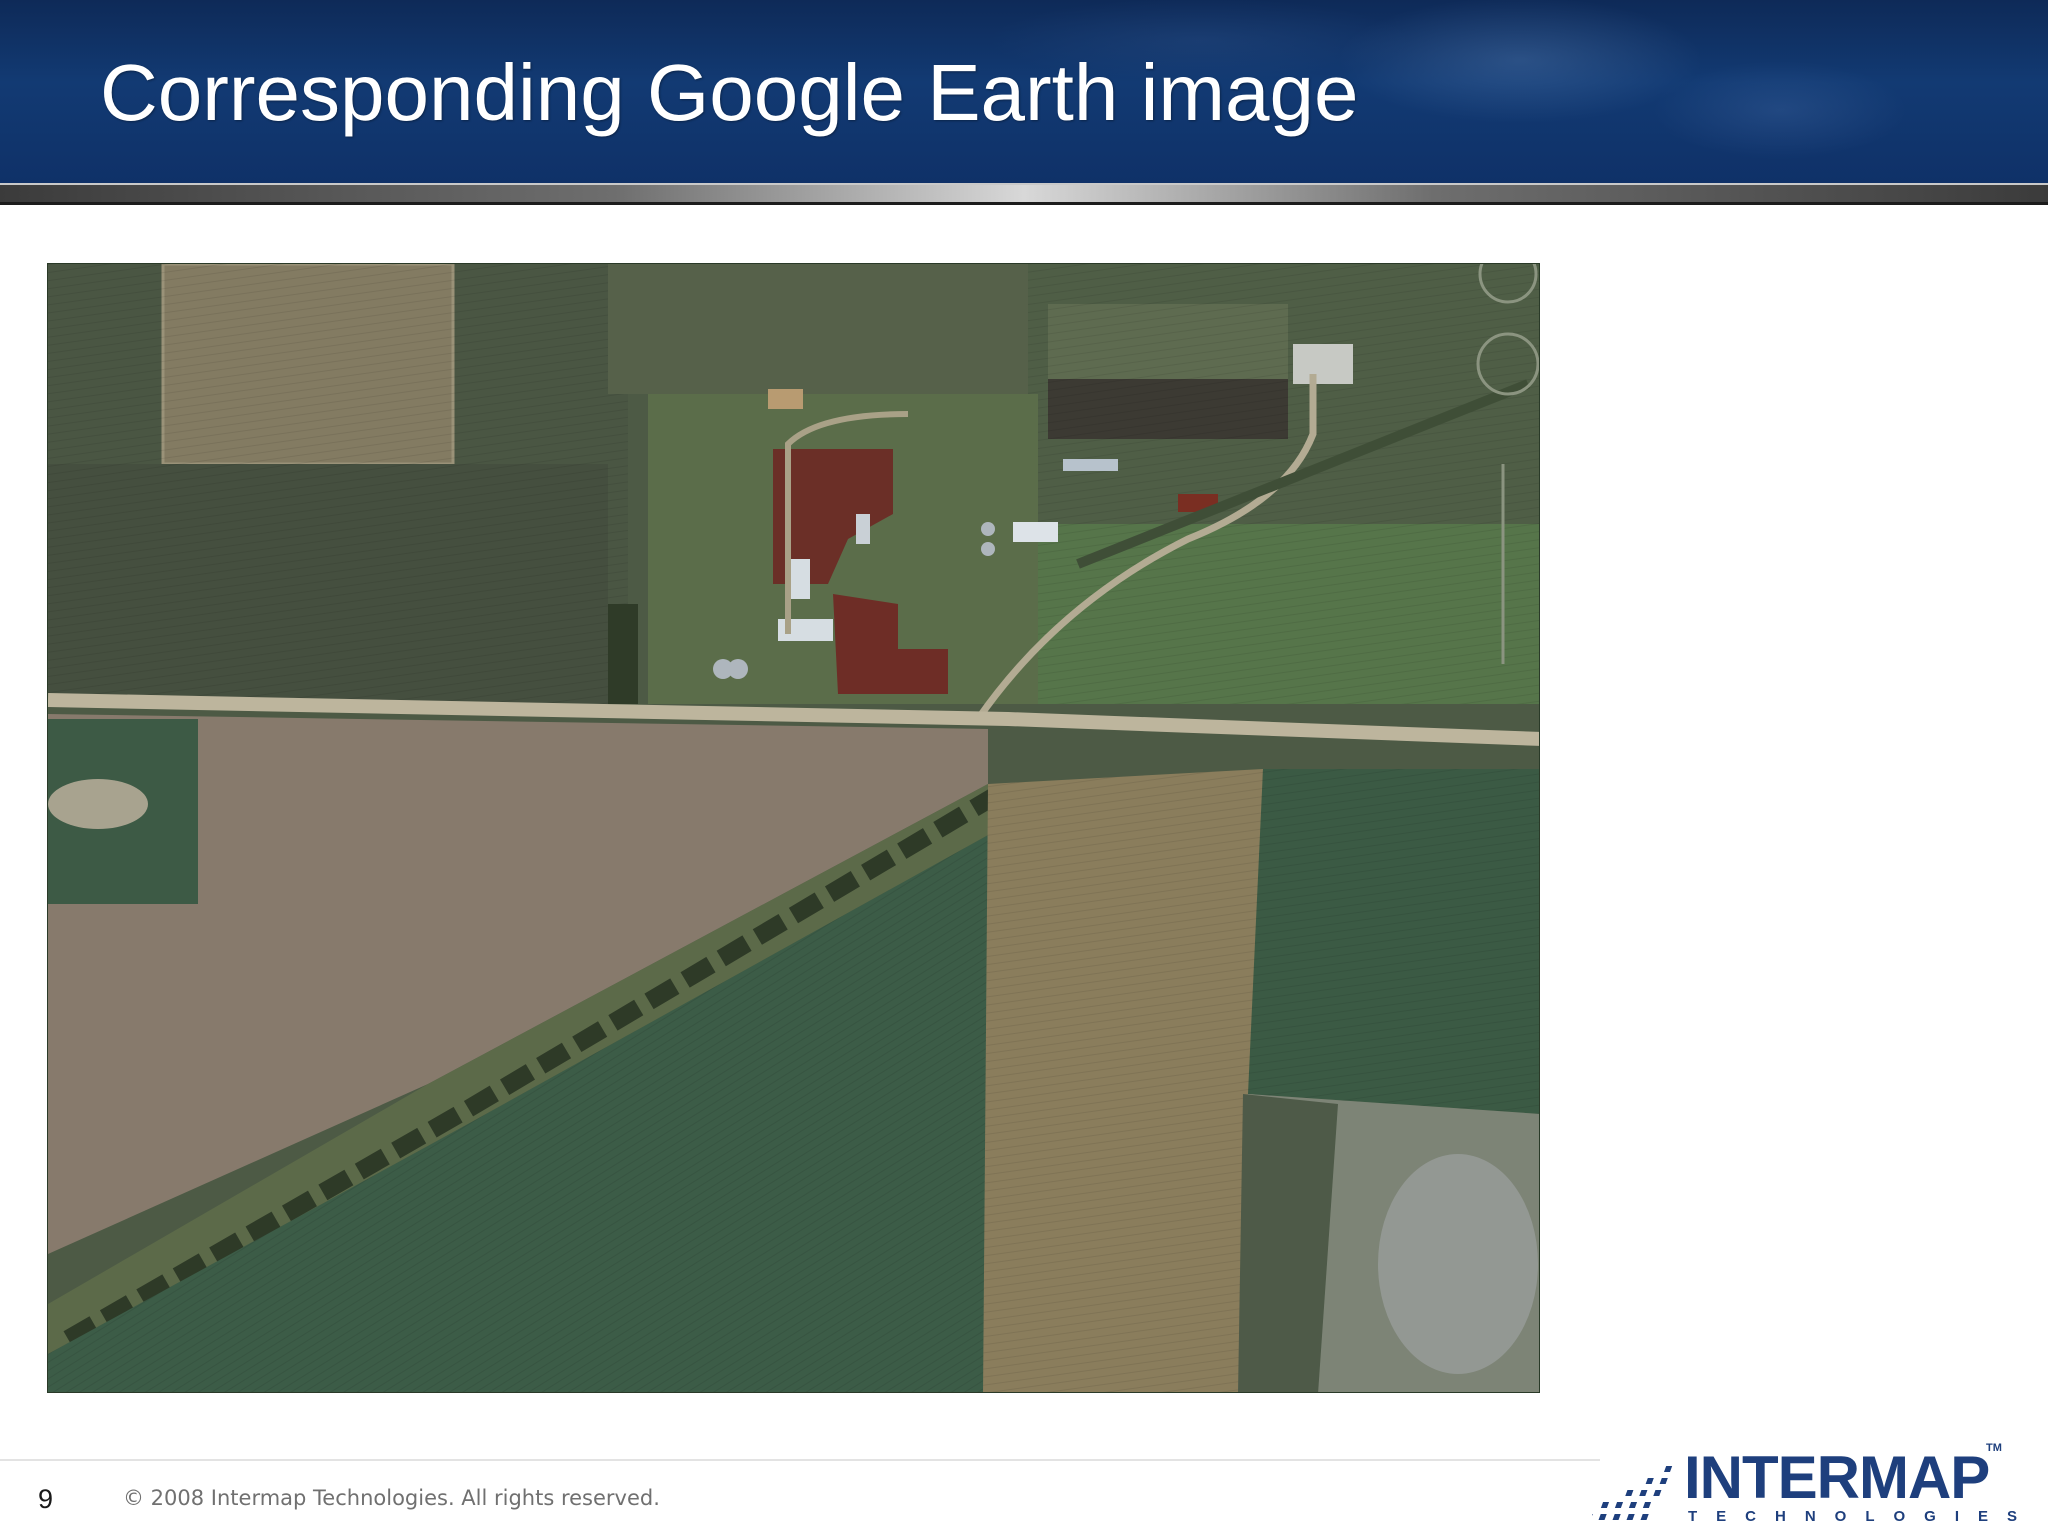 This screenshot has width=2048, height=1536. I want to click on header-divider-bar, so click(1024, 194).